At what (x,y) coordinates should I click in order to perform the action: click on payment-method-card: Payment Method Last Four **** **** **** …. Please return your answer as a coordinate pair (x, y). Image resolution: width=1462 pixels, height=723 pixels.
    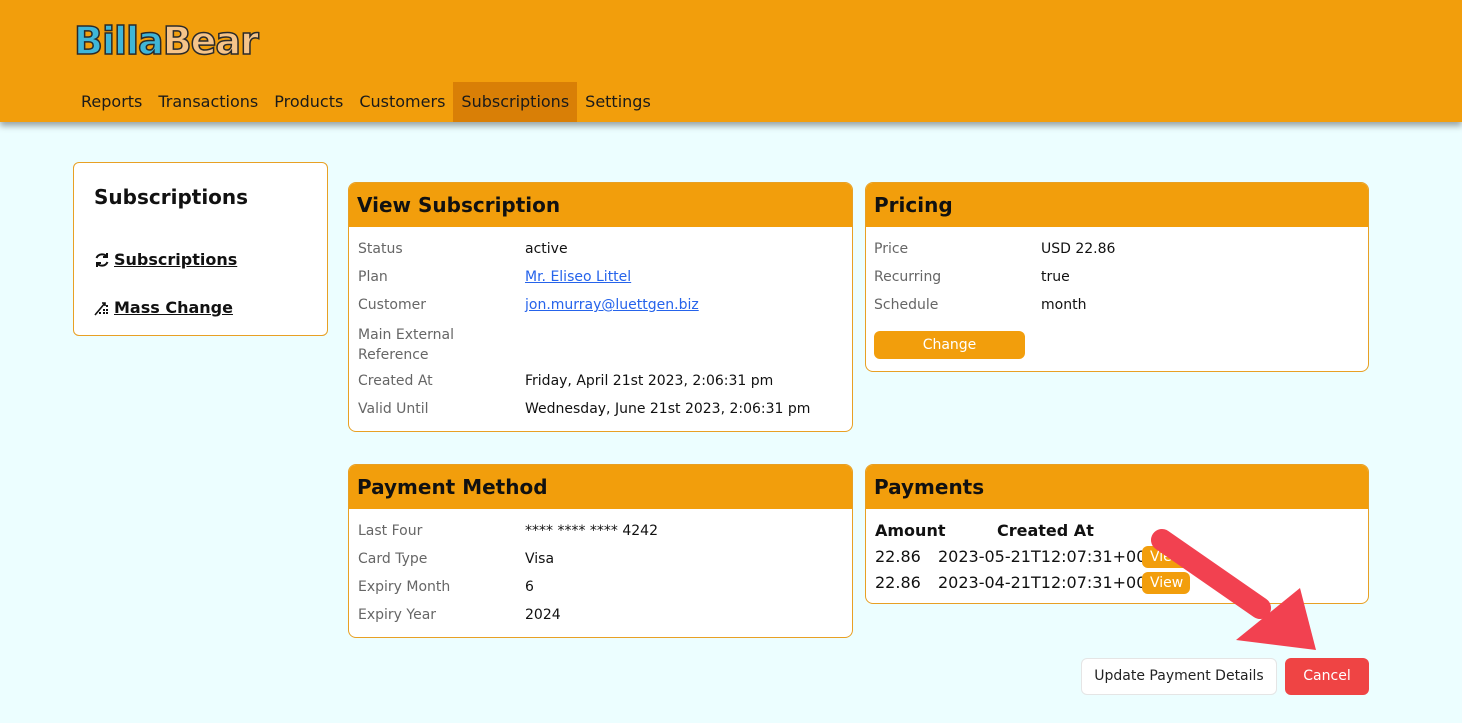
    Looking at the image, I should click on (600, 551).